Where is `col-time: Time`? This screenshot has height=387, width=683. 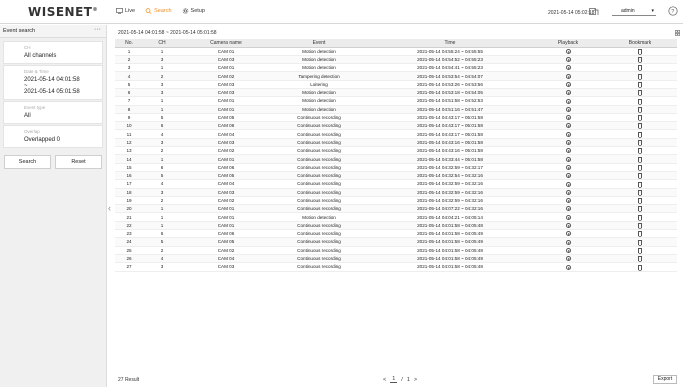
col-time: Time is located at coordinates (450, 43).